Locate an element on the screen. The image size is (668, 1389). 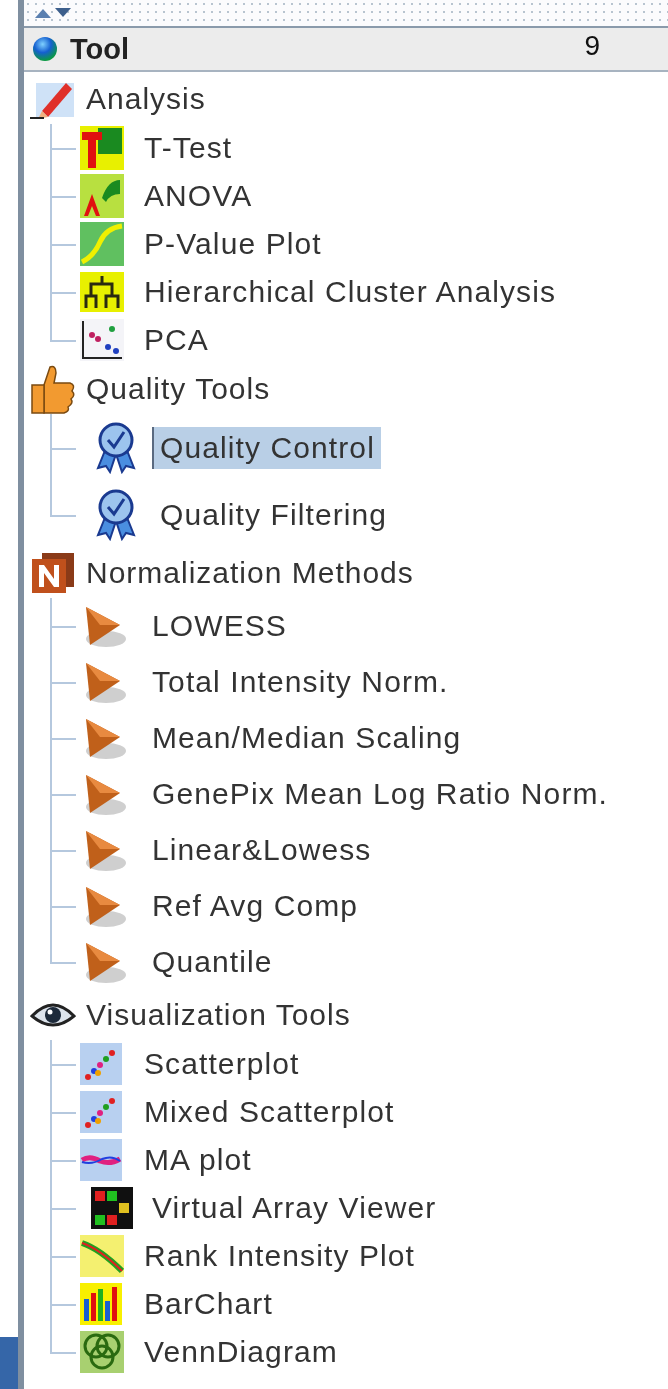
sphere-icon is located at coordinates (45, 49).